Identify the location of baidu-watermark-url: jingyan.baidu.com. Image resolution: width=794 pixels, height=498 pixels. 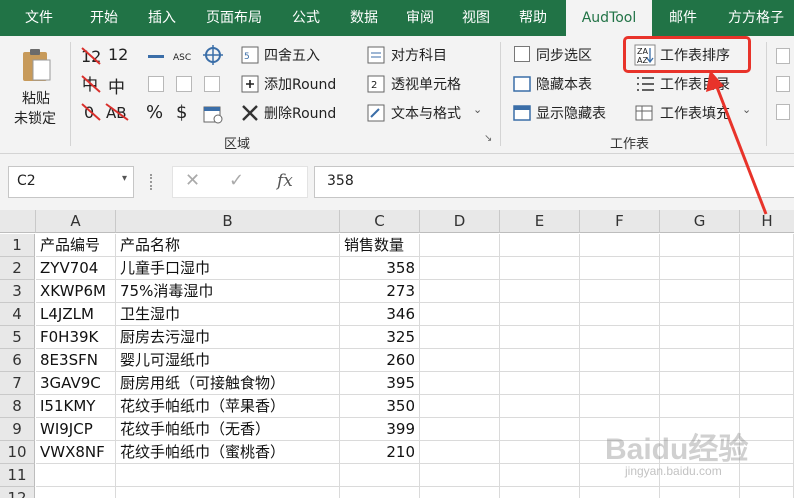
(673, 471).